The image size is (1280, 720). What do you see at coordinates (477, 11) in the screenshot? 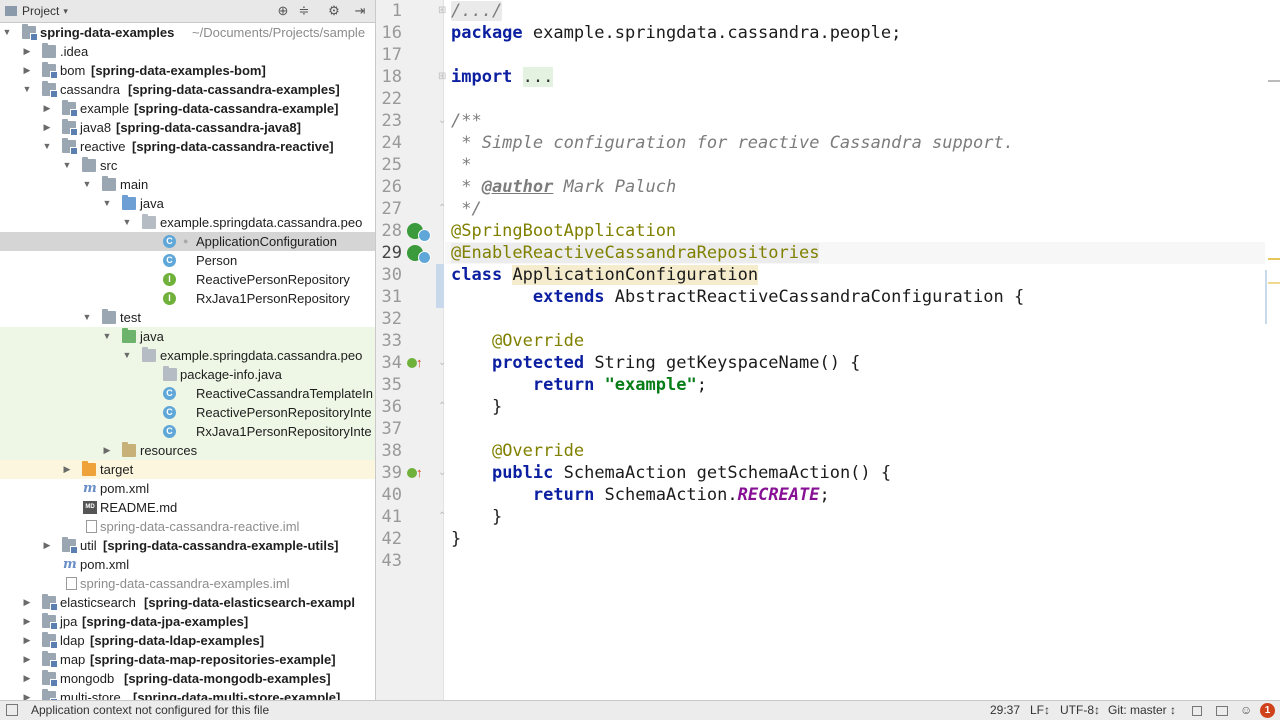
I see `folded-header: /.../` at bounding box center [477, 11].